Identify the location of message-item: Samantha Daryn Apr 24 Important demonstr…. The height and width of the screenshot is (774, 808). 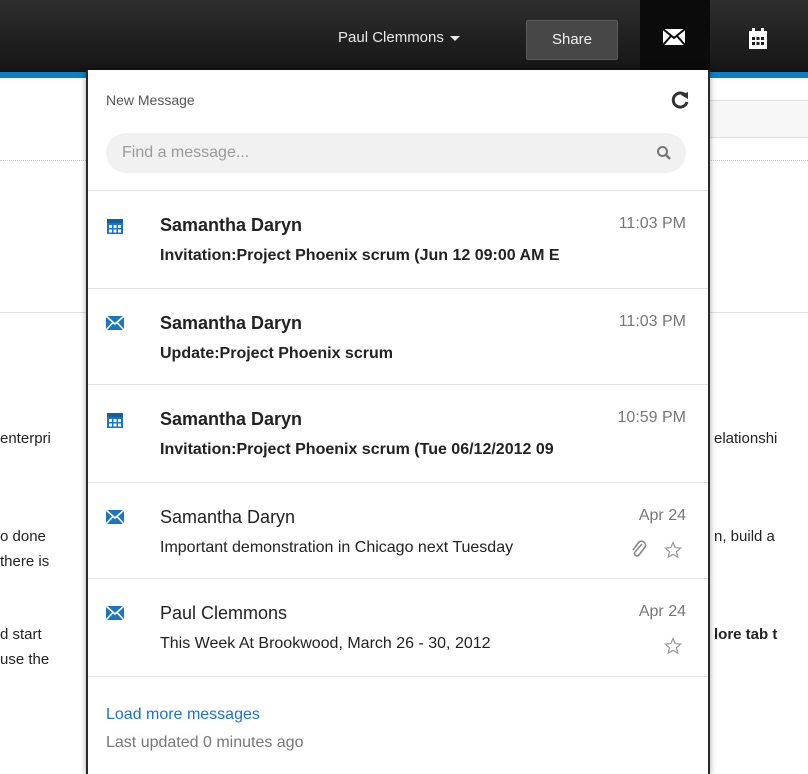
(398, 531).